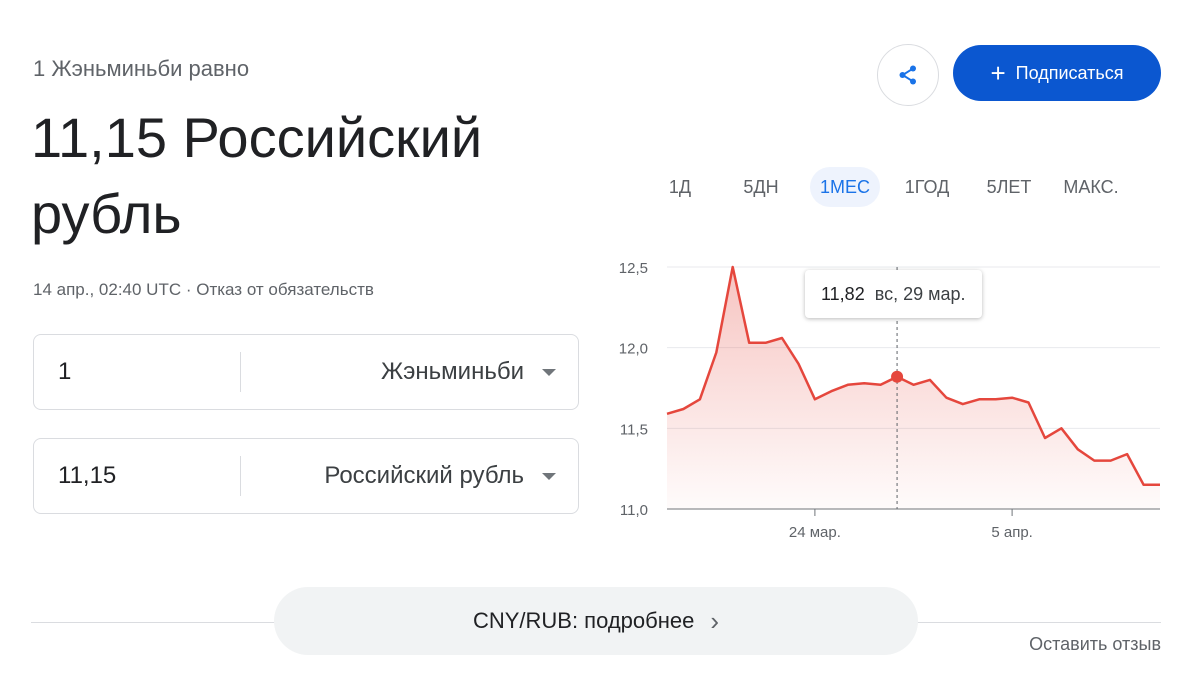 This screenshot has height=675, width=1200. I want to click on conversion-subtitle: 1 Жэньминьби равно, so click(141, 68).